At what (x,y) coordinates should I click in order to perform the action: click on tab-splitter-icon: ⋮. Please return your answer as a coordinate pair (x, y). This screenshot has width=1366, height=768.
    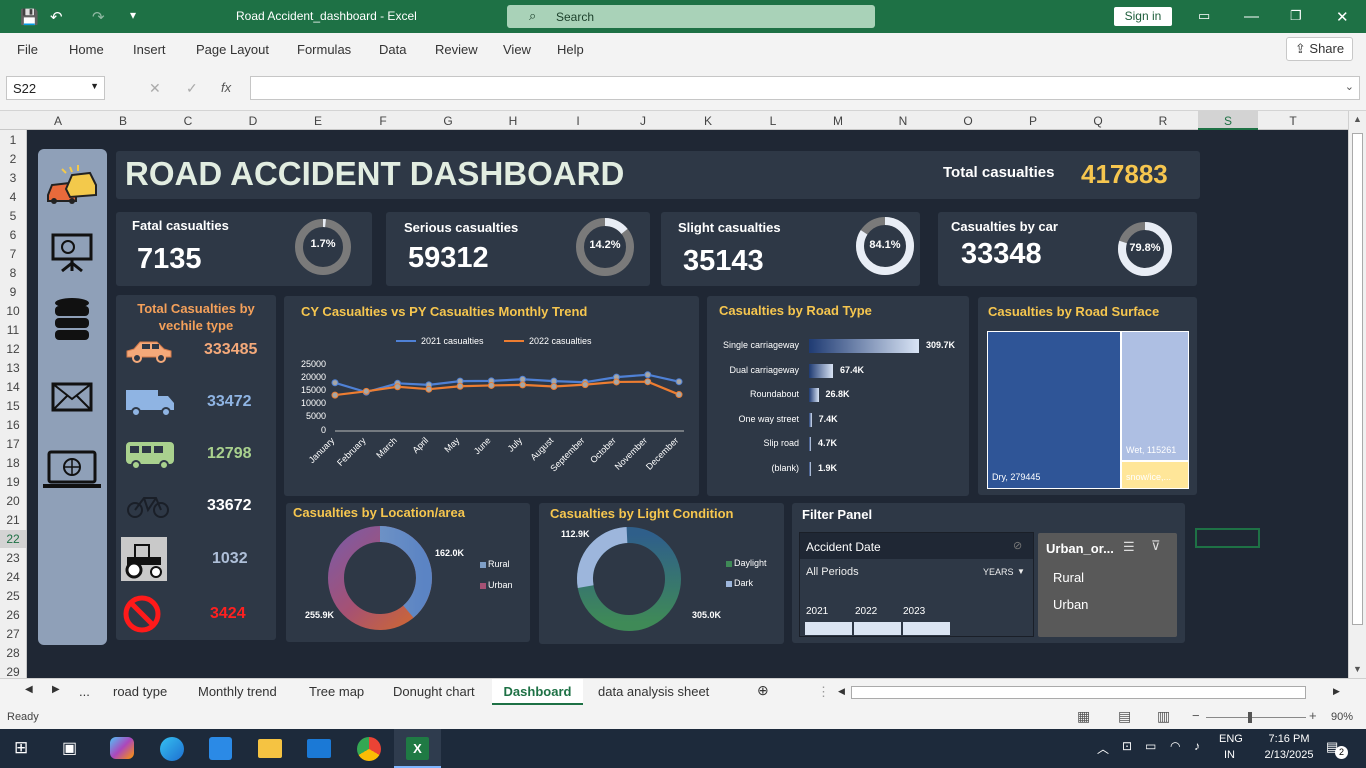
    Looking at the image, I should click on (823, 692).